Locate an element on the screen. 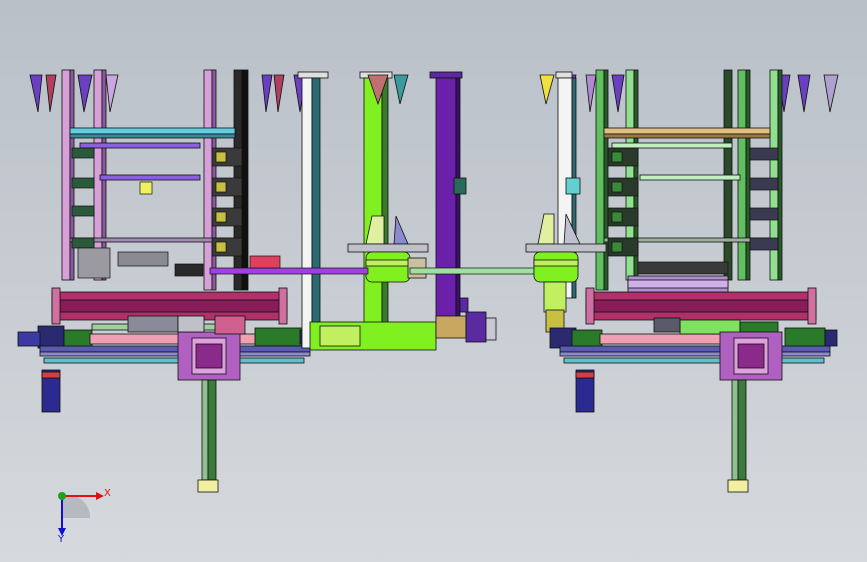 The height and width of the screenshot is (562, 867). center-drive-unit is located at coordinates (403, 283).